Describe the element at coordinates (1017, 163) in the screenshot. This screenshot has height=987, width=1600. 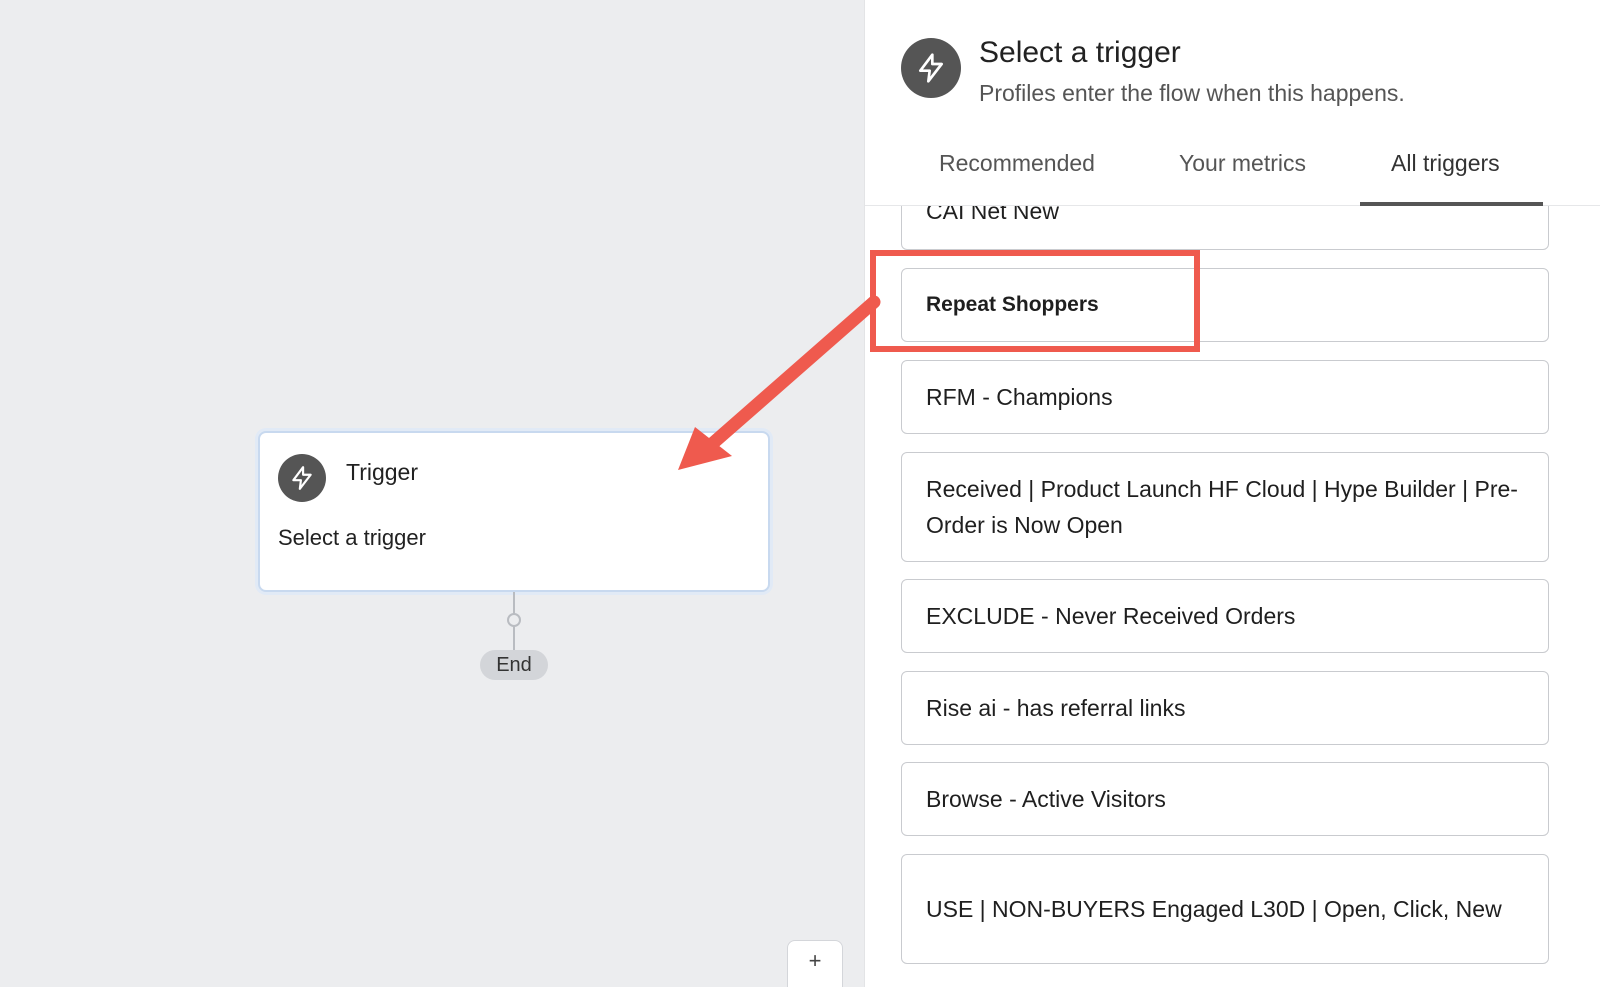
I see `tab-recommended: Recommended` at that location.